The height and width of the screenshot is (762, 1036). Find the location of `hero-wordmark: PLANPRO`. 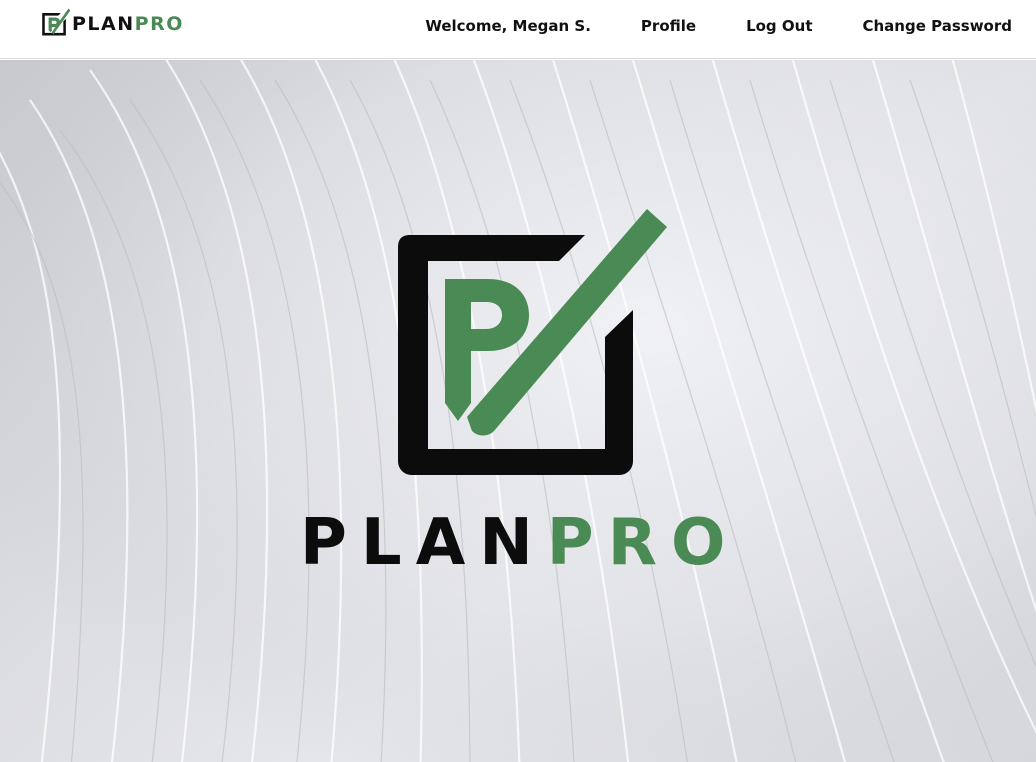

hero-wordmark: PLANPRO is located at coordinates (525, 543).